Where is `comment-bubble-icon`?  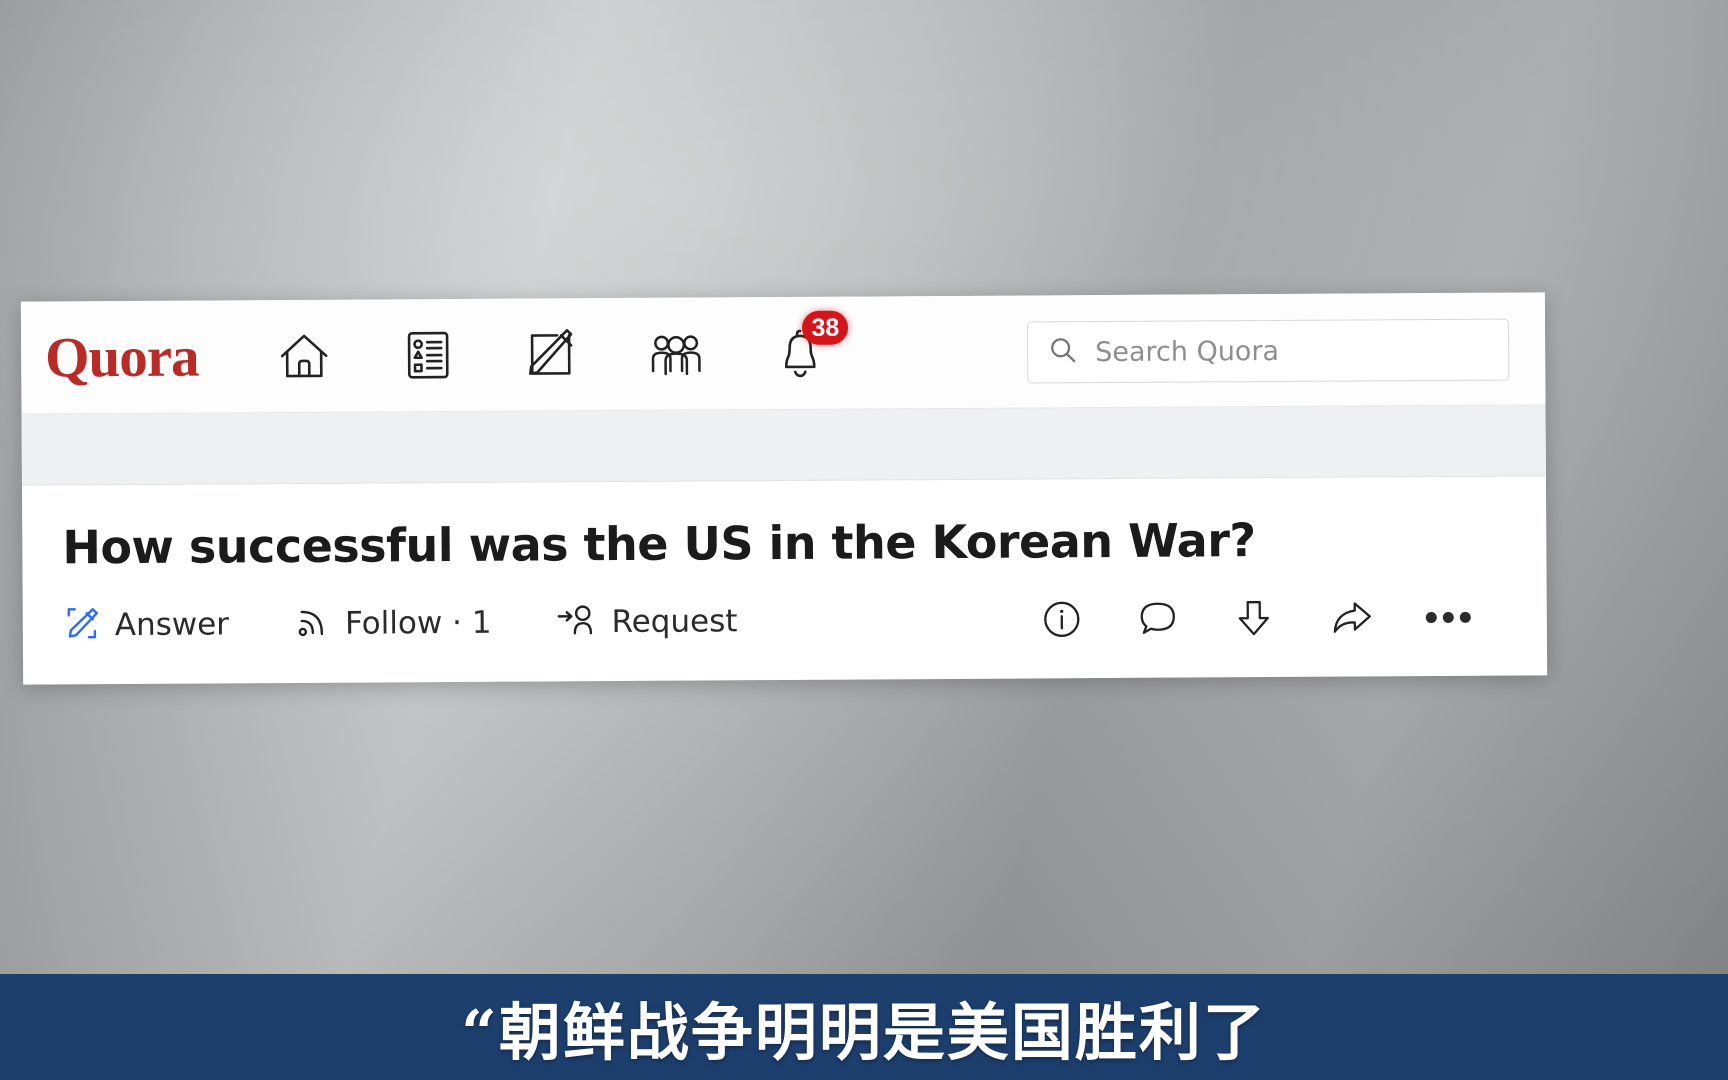 comment-bubble-icon is located at coordinates (1158, 619).